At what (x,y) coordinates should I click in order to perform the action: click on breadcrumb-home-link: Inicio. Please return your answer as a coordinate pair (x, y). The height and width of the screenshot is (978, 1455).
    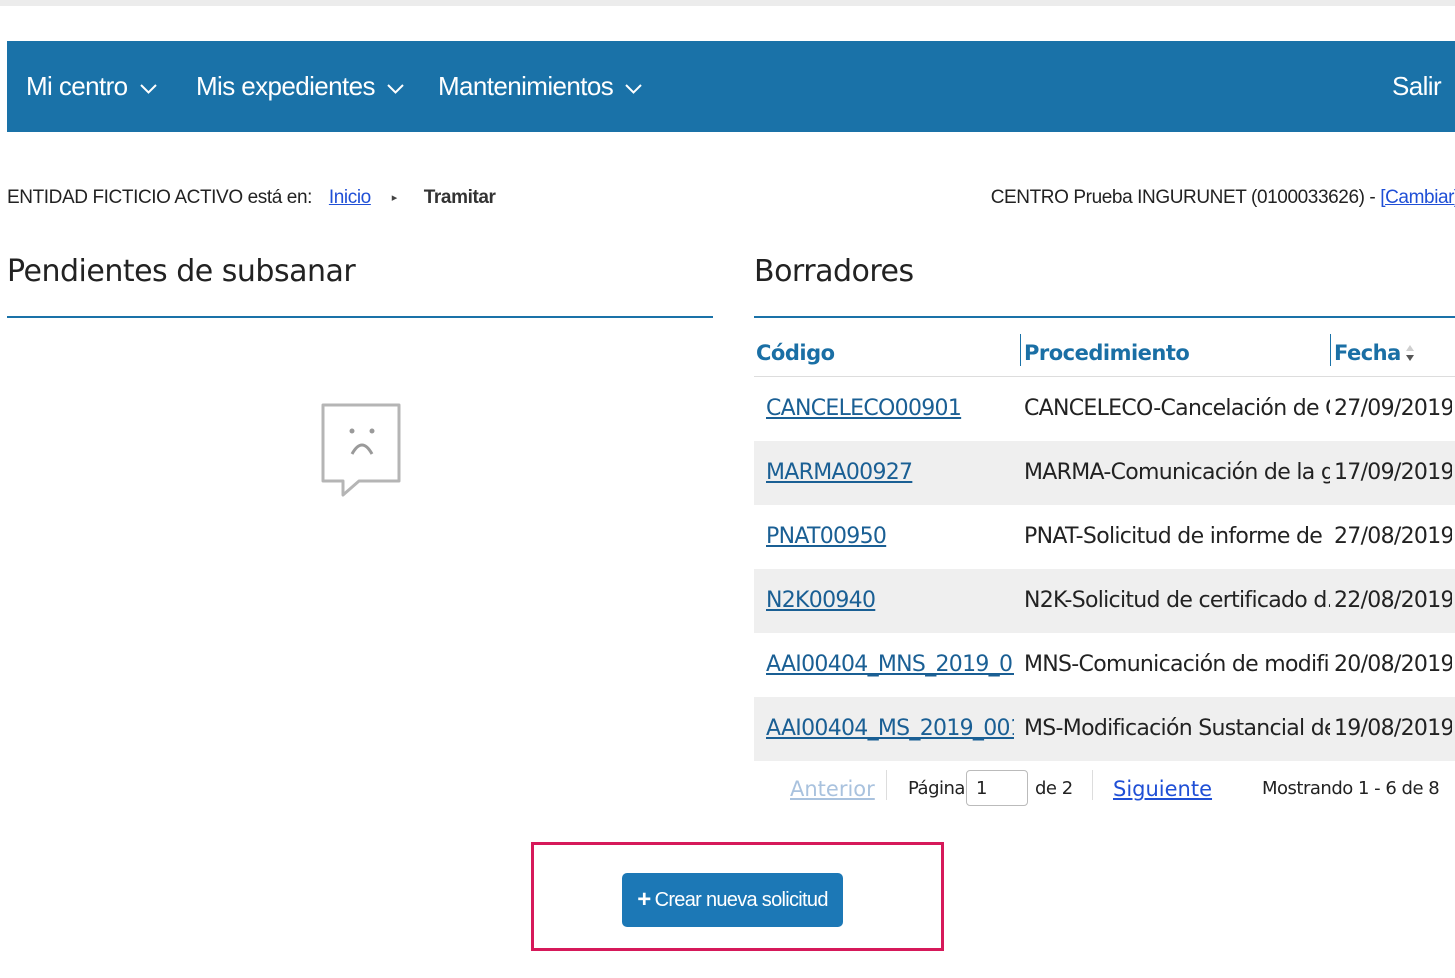
    Looking at the image, I should click on (350, 197).